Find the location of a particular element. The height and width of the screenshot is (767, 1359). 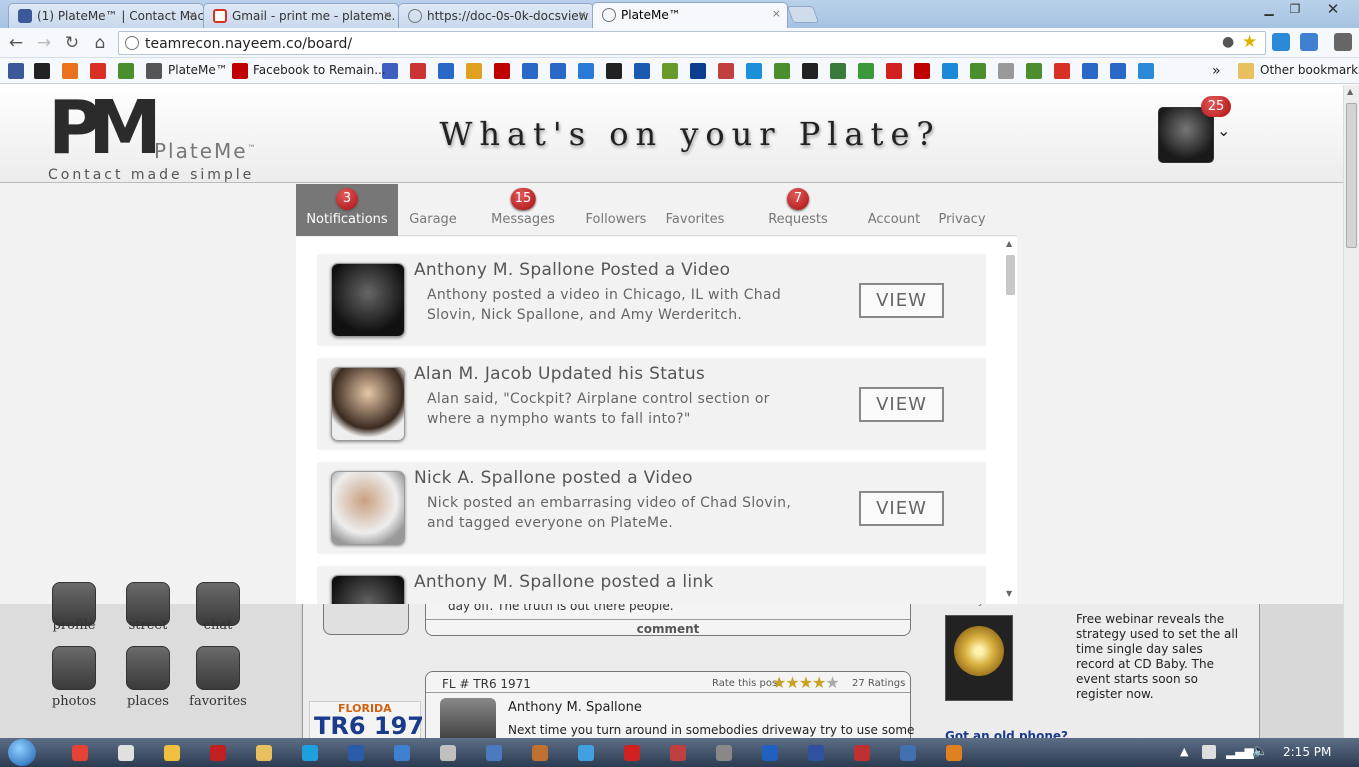

feed-scrollbar: ▲ ▼ is located at coordinates (1010, 420).